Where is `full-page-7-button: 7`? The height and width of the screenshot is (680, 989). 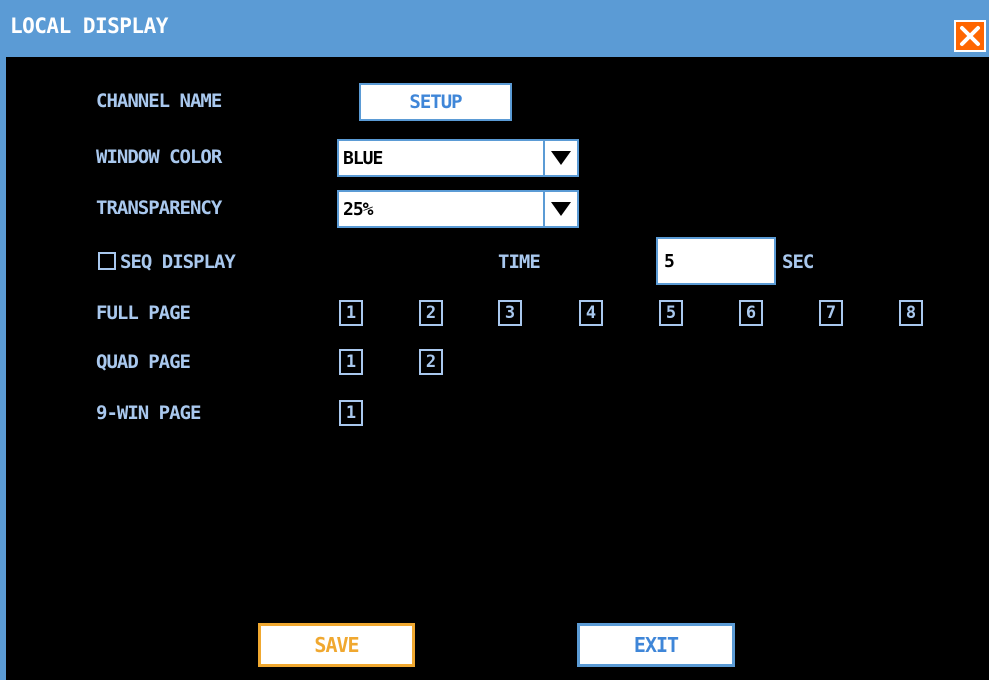
full-page-7-button: 7 is located at coordinates (831, 313).